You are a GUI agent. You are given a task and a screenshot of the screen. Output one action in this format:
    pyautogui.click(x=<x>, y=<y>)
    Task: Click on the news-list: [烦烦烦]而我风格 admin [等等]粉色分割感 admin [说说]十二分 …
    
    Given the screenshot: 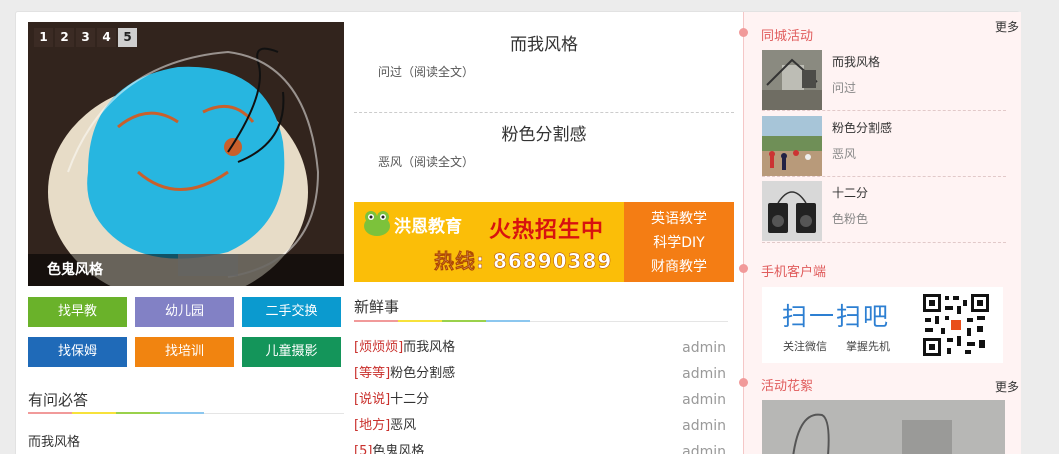 What is the action you would take?
    pyautogui.click(x=540, y=394)
    